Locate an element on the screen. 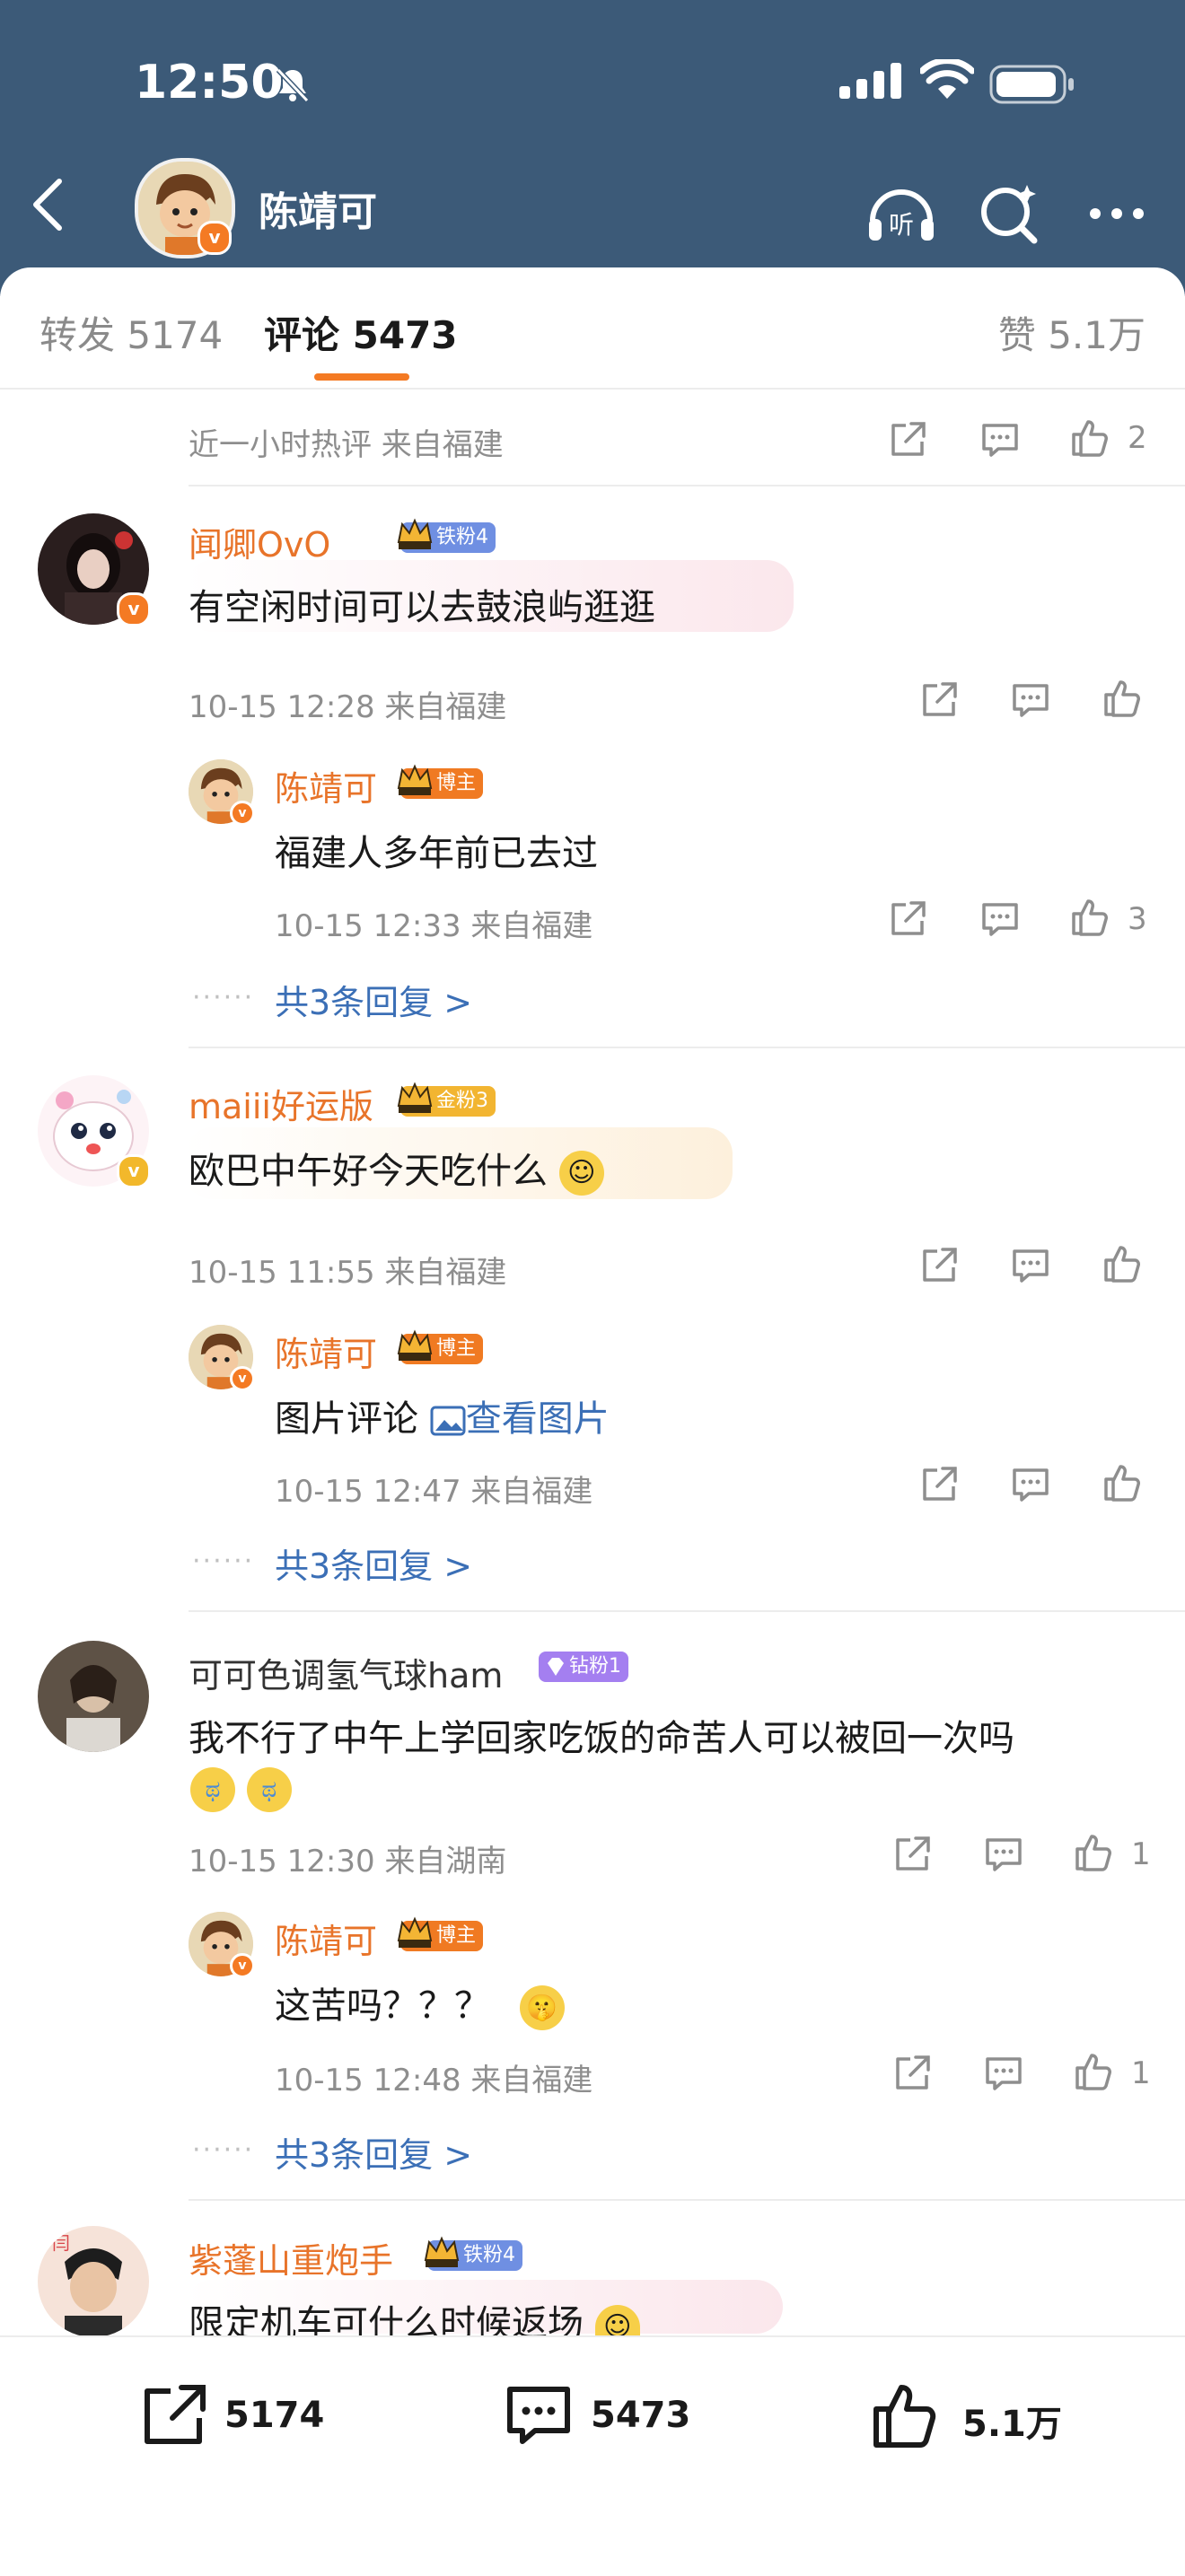 The height and width of the screenshot is (2576, 1185). comment-meta: 10-15 12:30 来自湖南 is located at coordinates (348, 1861).